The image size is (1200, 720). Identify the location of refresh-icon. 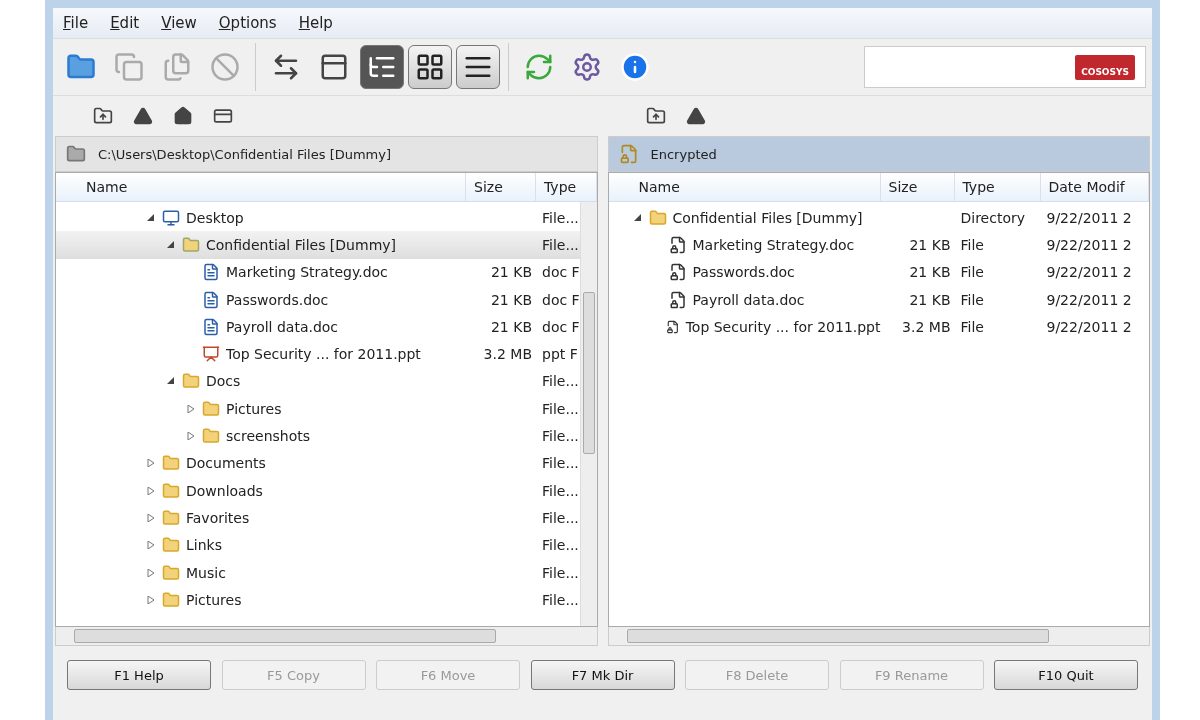
(539, 67).